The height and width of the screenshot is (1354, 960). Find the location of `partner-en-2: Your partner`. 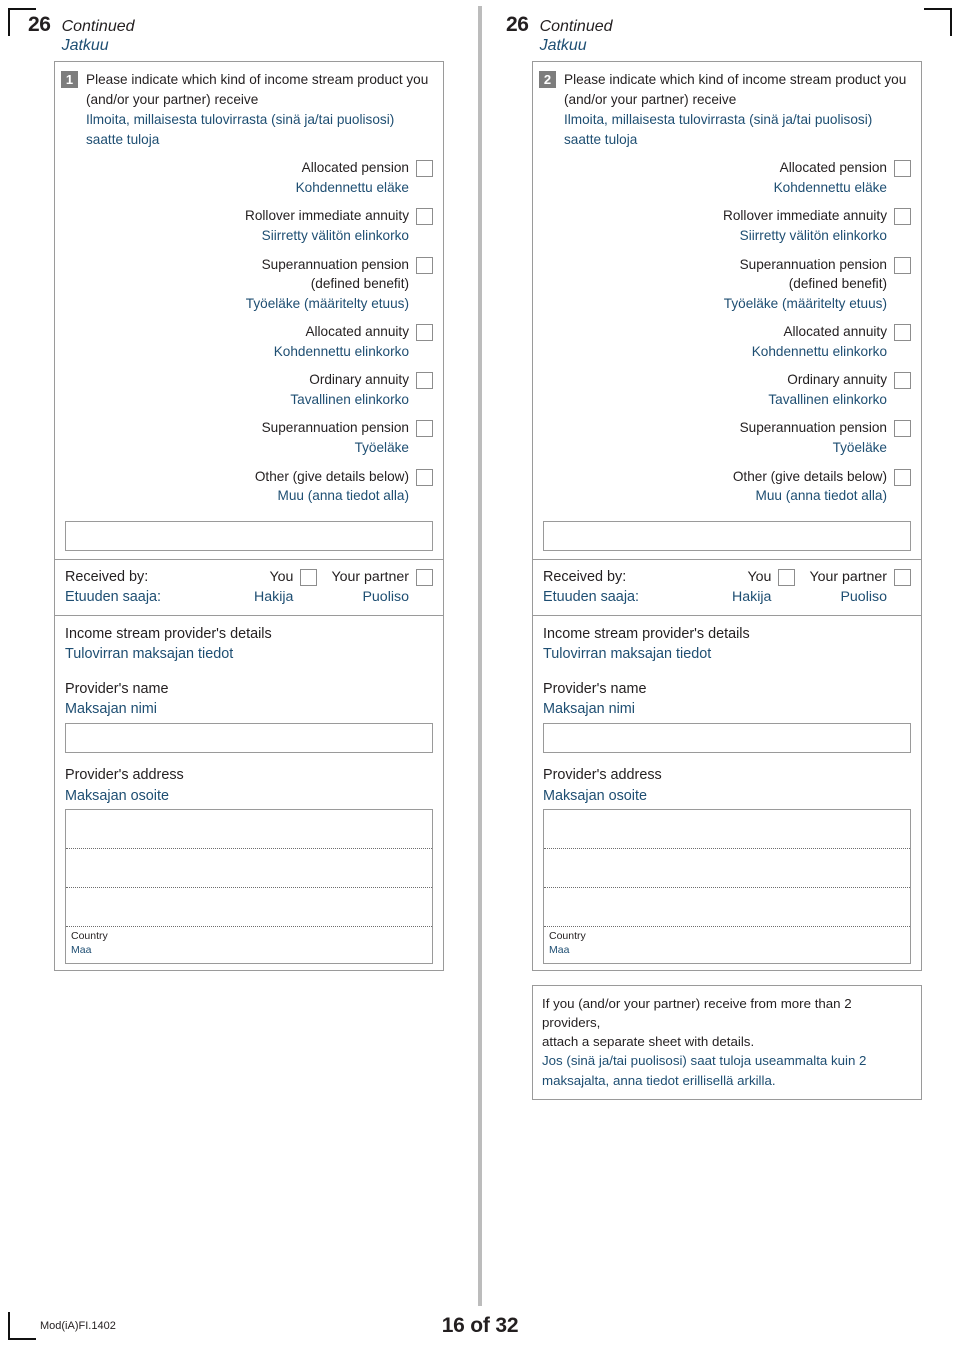

partner-en-2: Your partner is located at coordinates (848, 576).